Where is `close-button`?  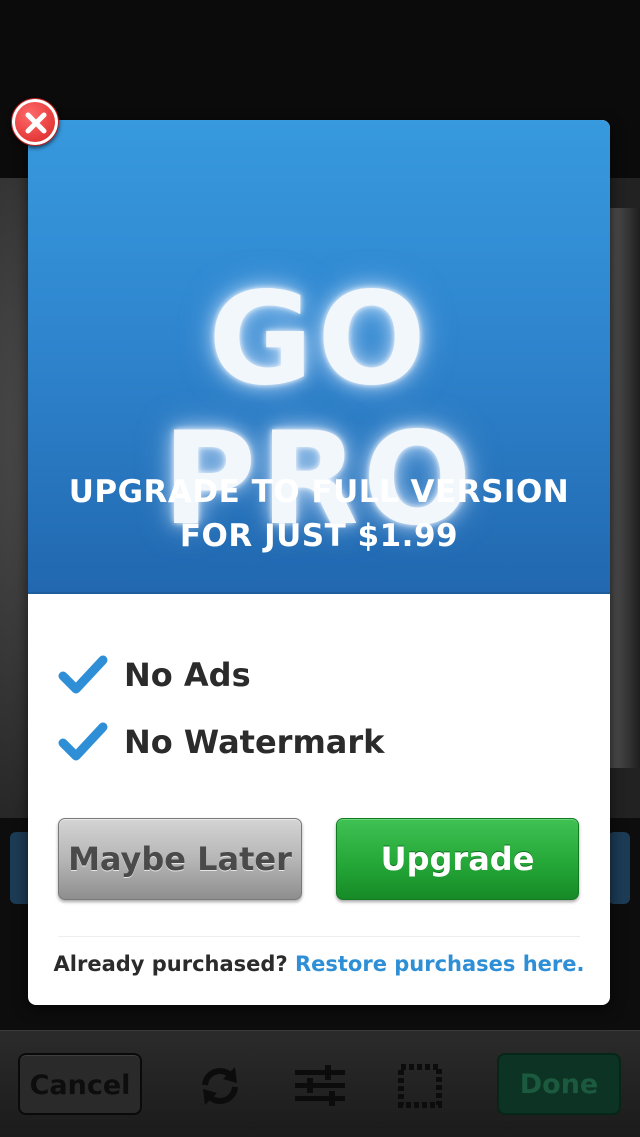
close-button is located at coordinates (35, 122).